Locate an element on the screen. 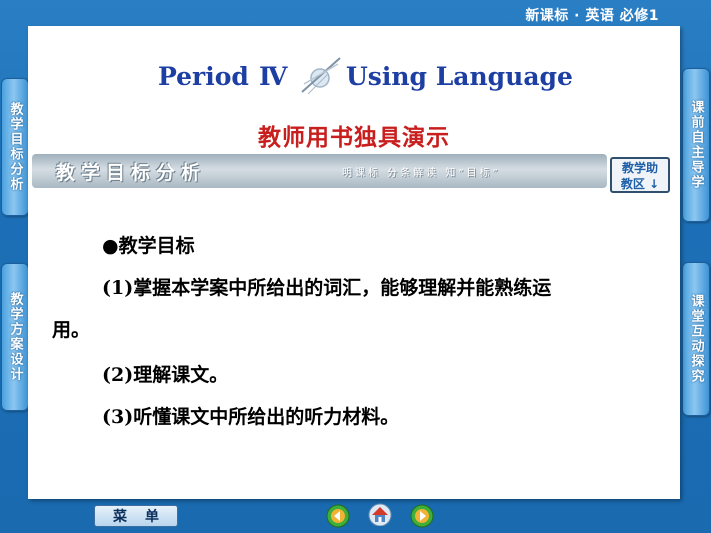  tab-pre-class-self-study: 课前自主导学 is located at coordinates (696, 145).